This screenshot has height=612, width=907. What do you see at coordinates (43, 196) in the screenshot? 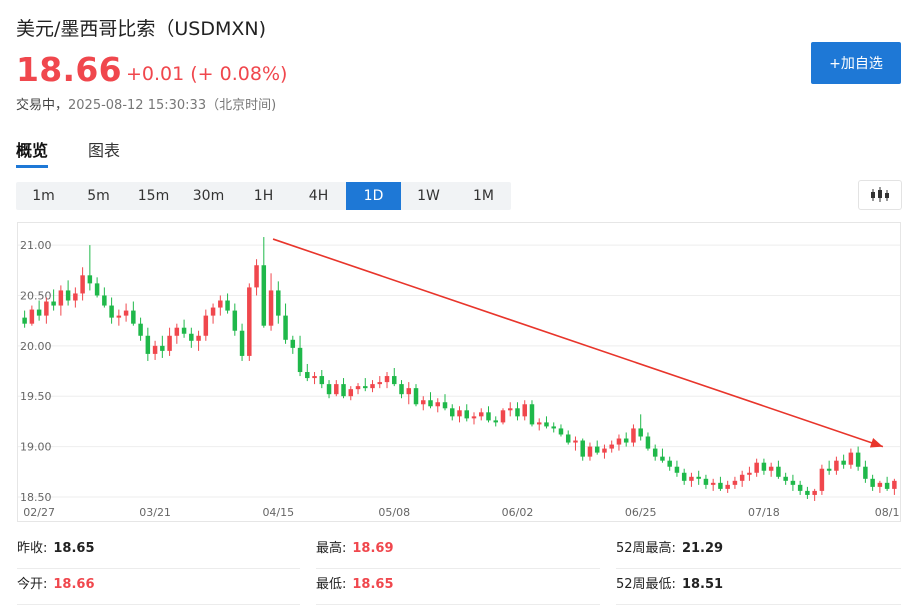
I see `period-1m: 1m` at bounding box center [43, 196].